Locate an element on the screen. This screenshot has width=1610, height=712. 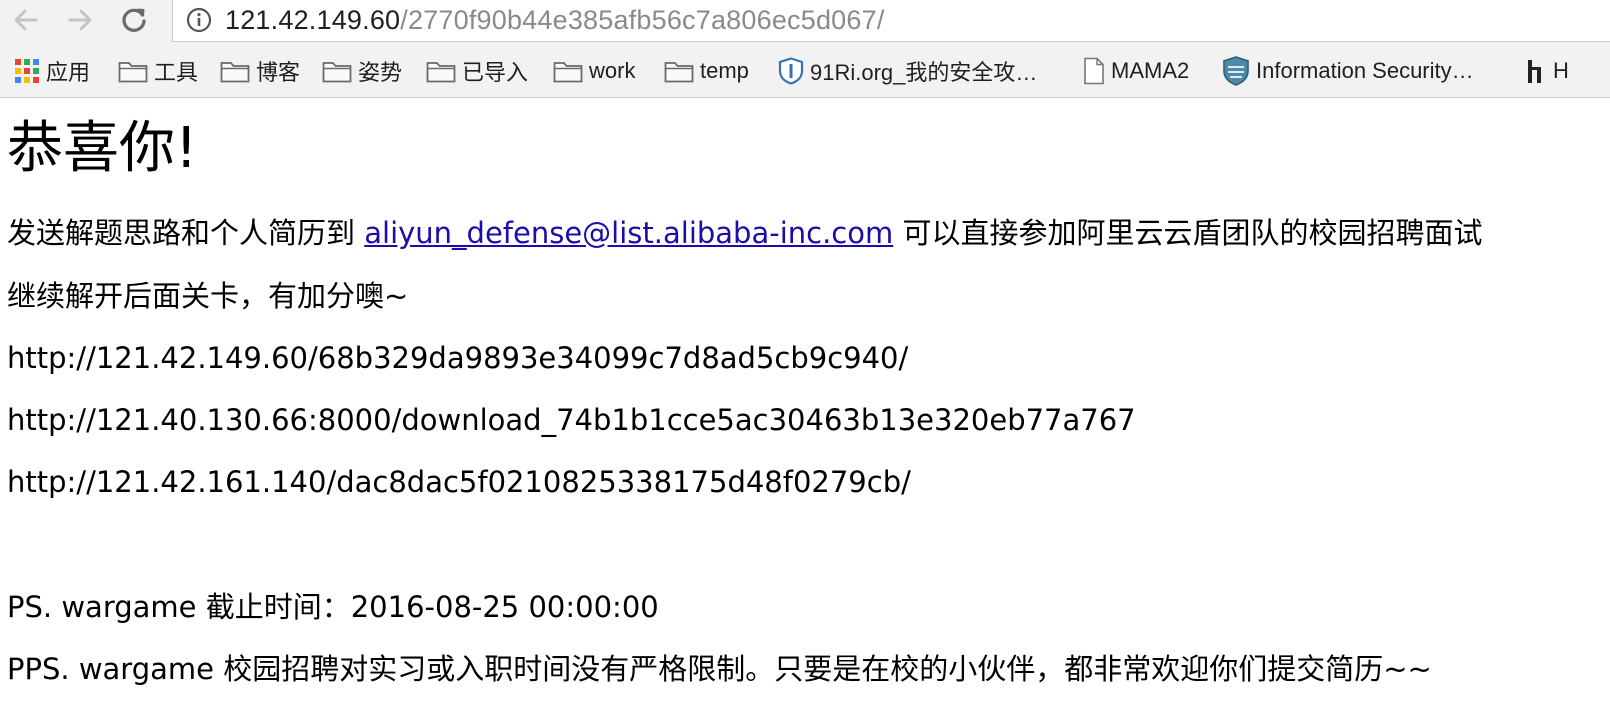
bookmark-h-icon is located at coordinates (1536, 71).